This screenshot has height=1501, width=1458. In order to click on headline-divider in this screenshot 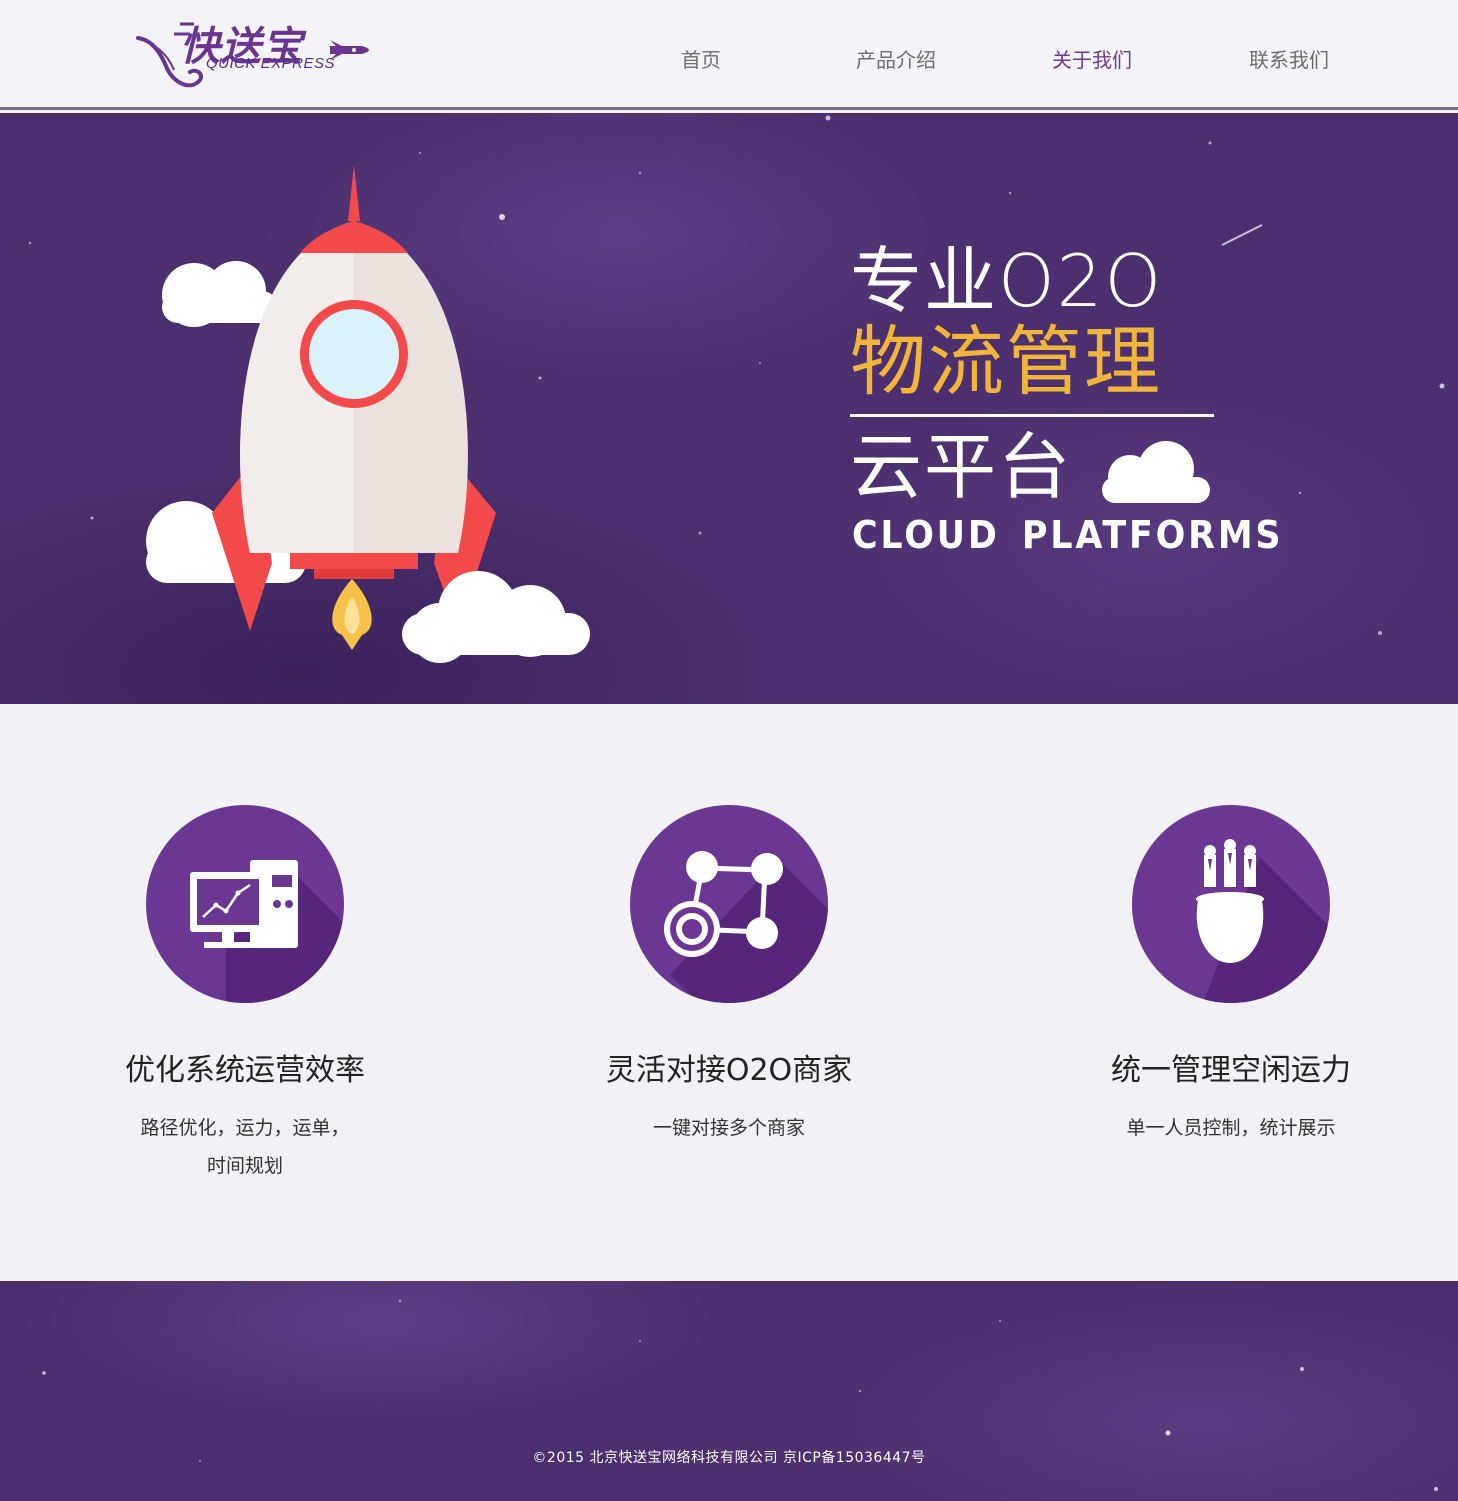, I will do `click(1032, 415)`.